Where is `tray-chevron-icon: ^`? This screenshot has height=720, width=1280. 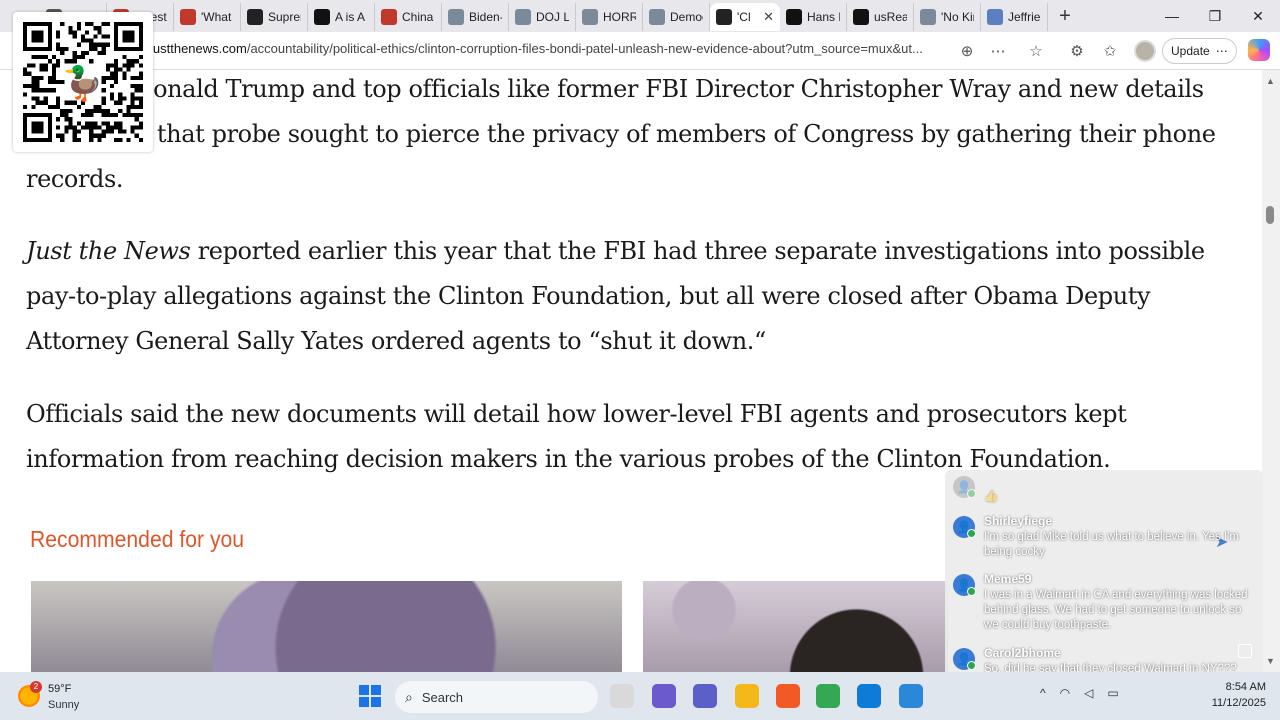 tray-chevron-icon: ^ is located at coordinates (1043, 693).